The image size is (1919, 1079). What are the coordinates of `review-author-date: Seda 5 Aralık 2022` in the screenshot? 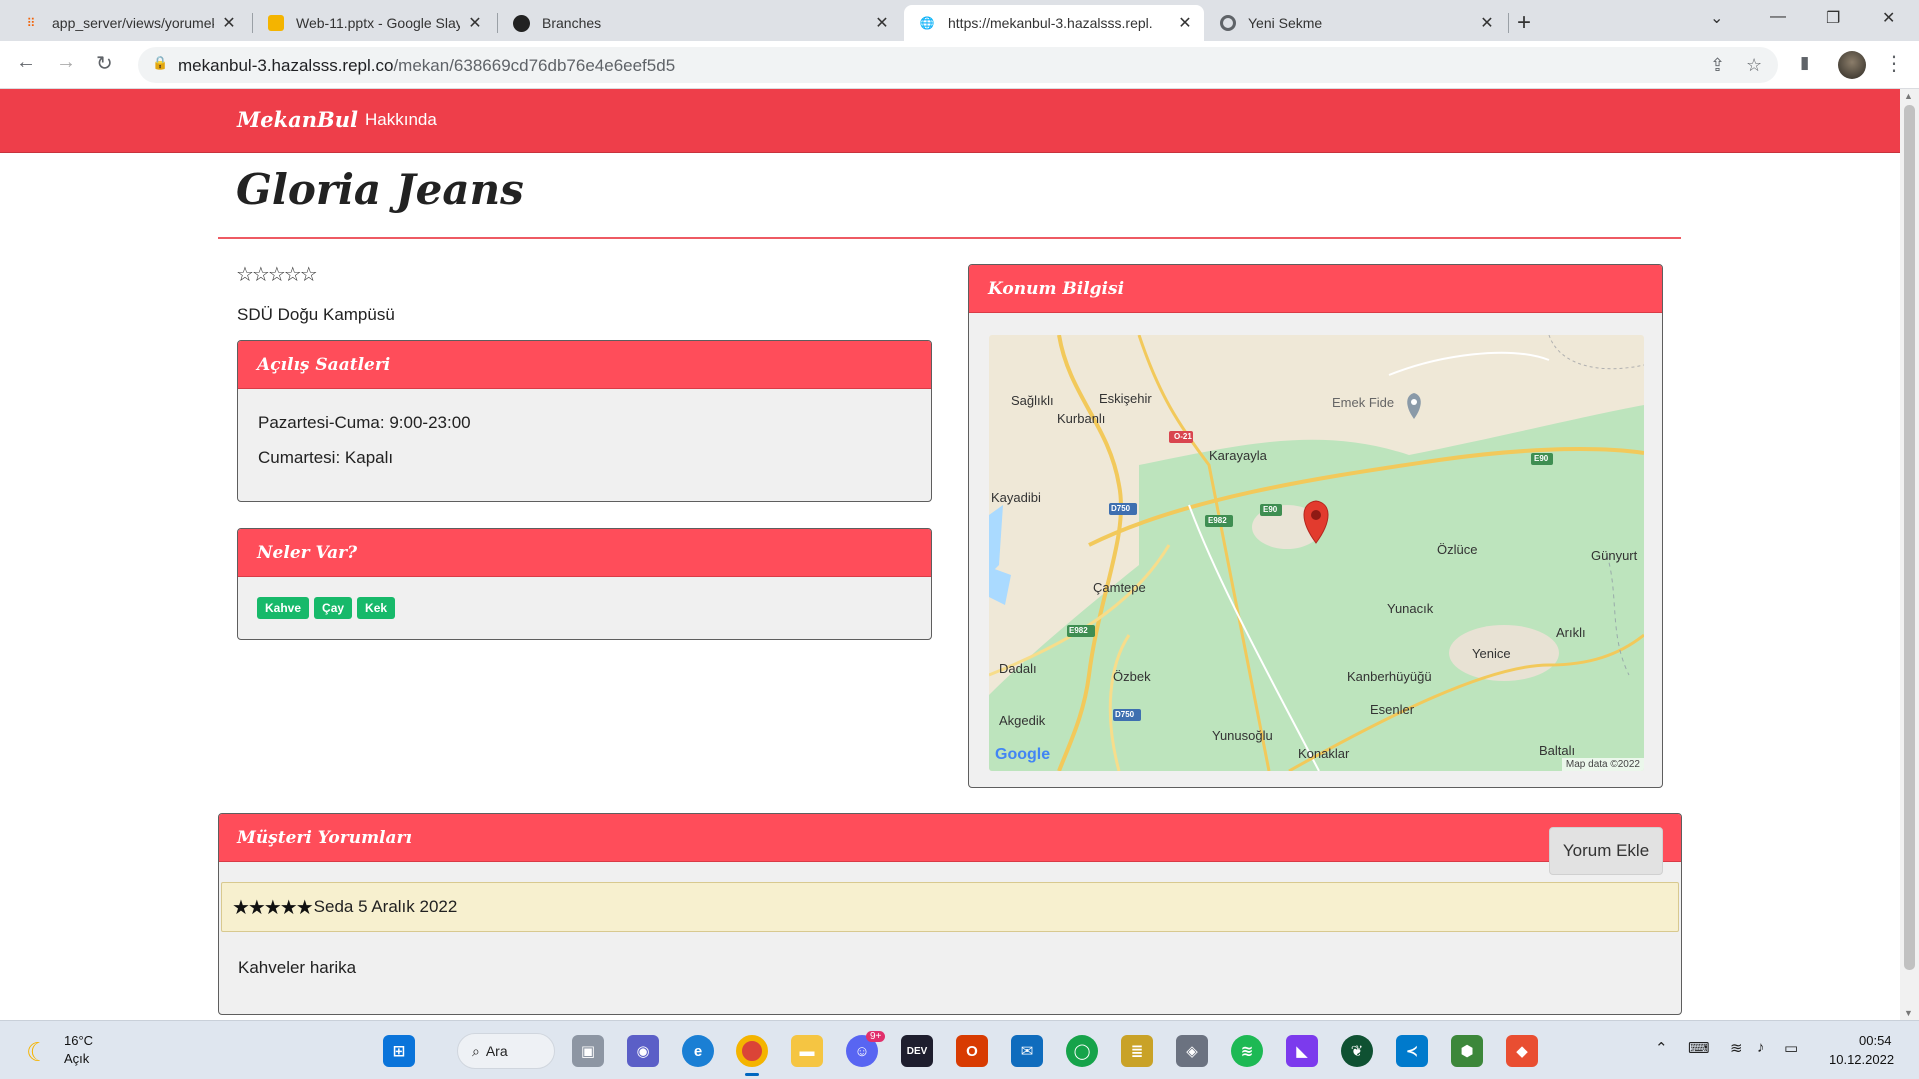 It's located at (385, 906).